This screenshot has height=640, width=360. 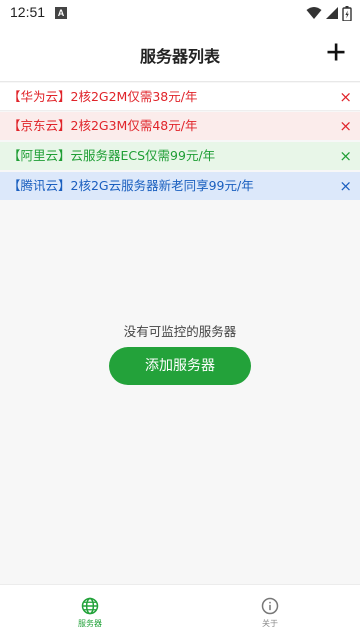 What do you see at coordinates (131, 185) in the screenshot?
I see `promo-text: 【腾讯云】2核2G云服务器新老同享99元/年` at bounding box center [131, 185].